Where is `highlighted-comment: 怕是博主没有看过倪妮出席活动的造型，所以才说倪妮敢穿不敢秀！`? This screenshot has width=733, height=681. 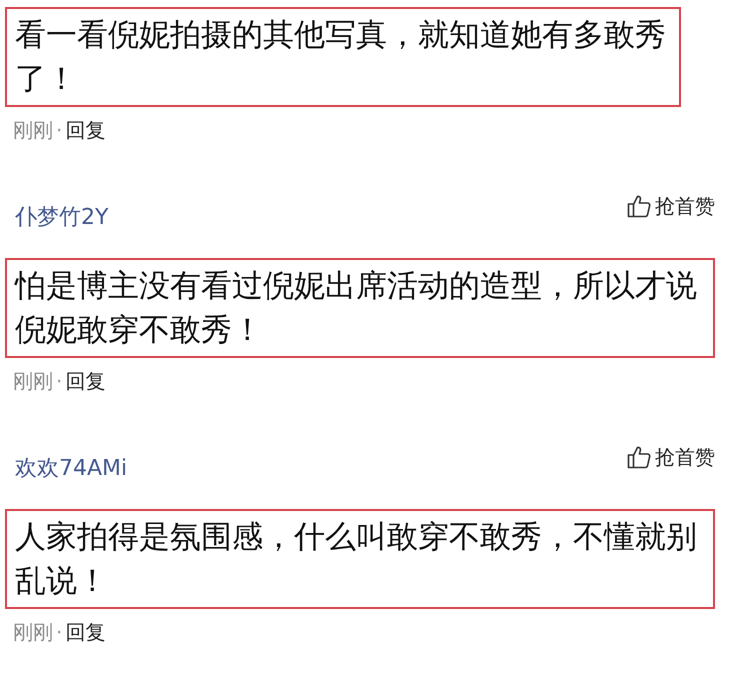
highlighted-comment: 怕是博主没有看过倪妮出席活动的造型，所以才说倪妮敢穿不敢秀！ is located at coordinates (360, 308).